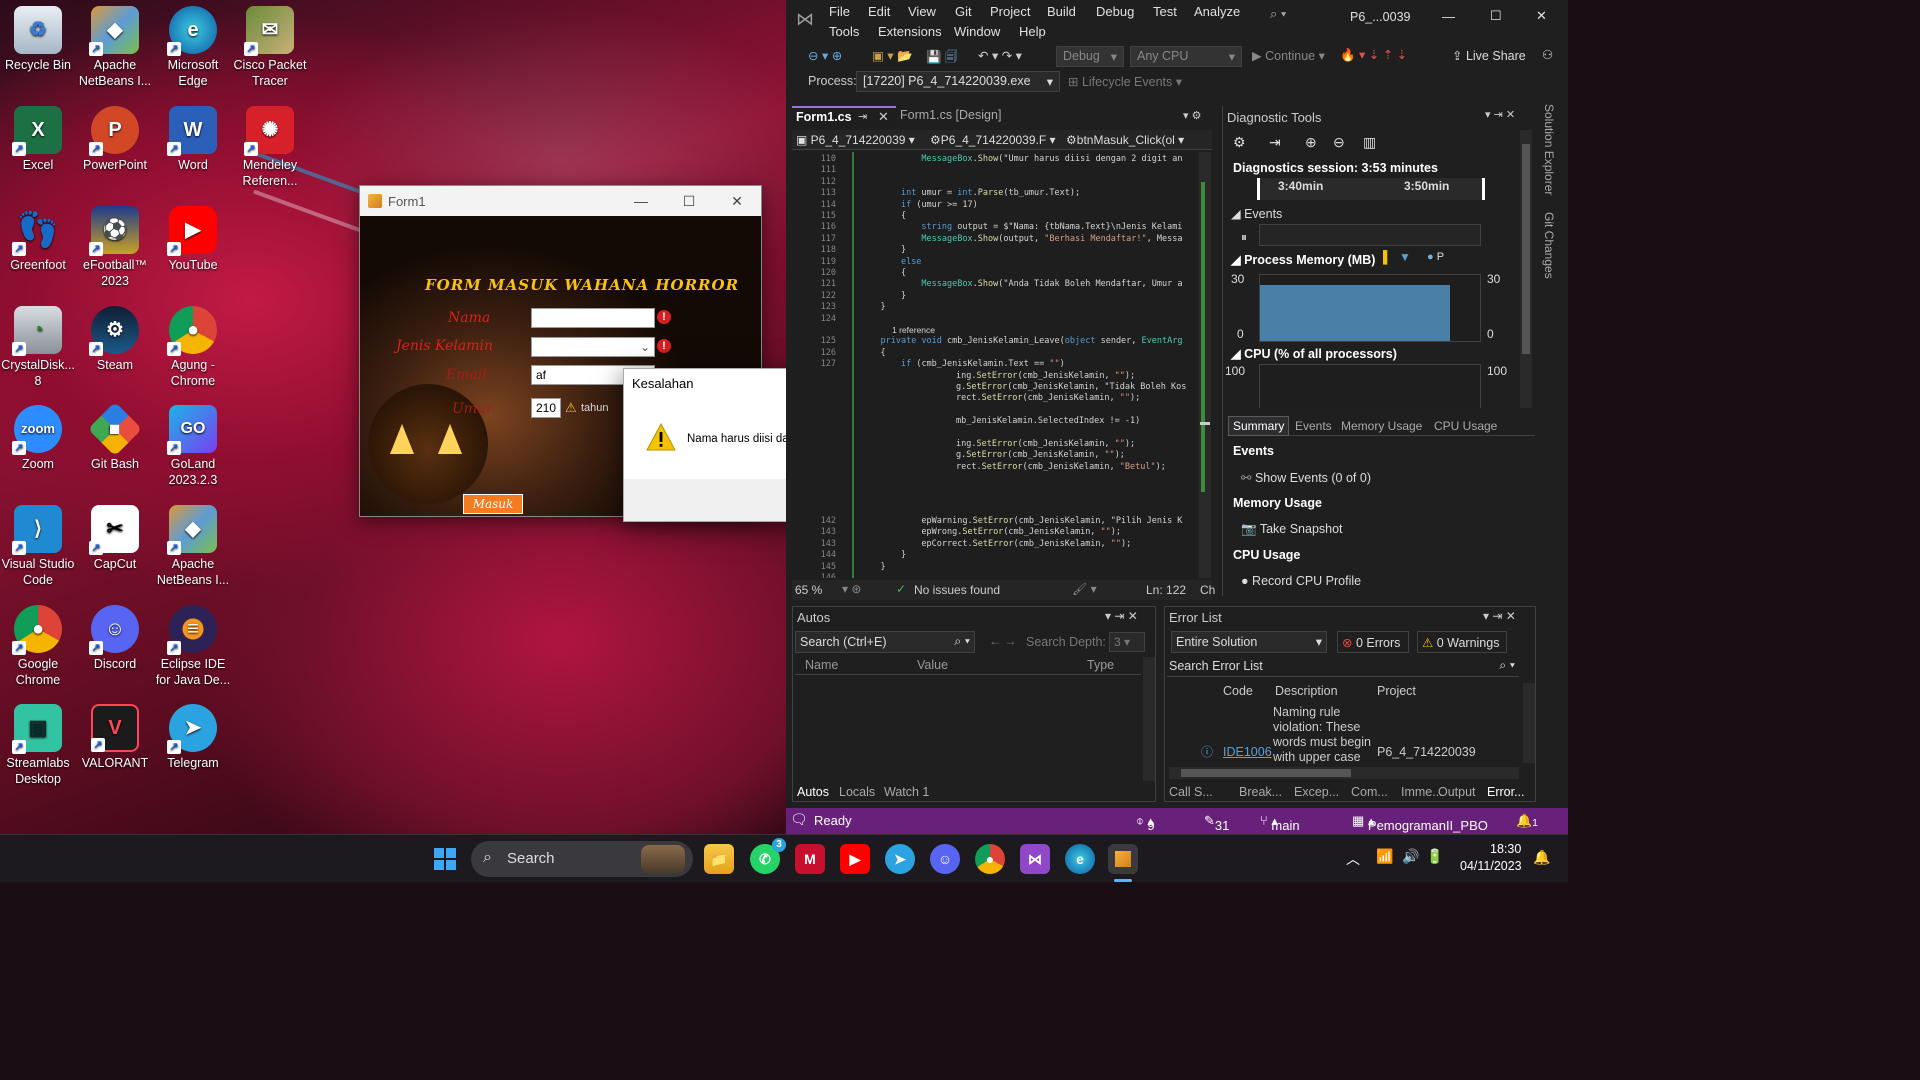  Describe the element at coordinates (560, 201) in the screenshot. I see `form1-titlebar: Form1 — ☐ ✕` at that location.